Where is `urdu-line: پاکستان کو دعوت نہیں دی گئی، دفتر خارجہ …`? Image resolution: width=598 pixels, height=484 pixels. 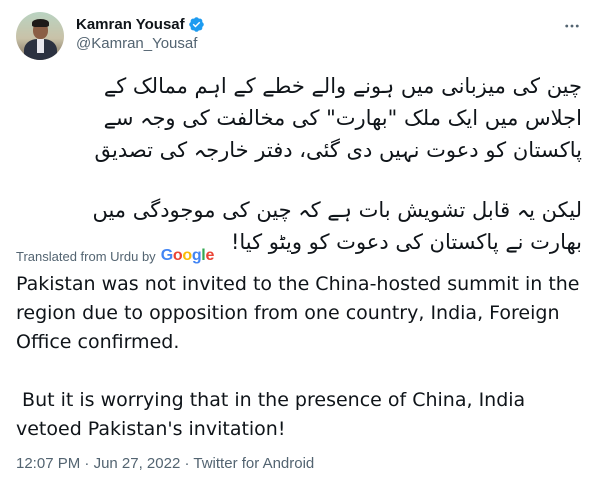
urdu-line: پاکستان کو دعوت نہیں دی گئی، دفتر خارجہ … is located at coordinates (338, 150).